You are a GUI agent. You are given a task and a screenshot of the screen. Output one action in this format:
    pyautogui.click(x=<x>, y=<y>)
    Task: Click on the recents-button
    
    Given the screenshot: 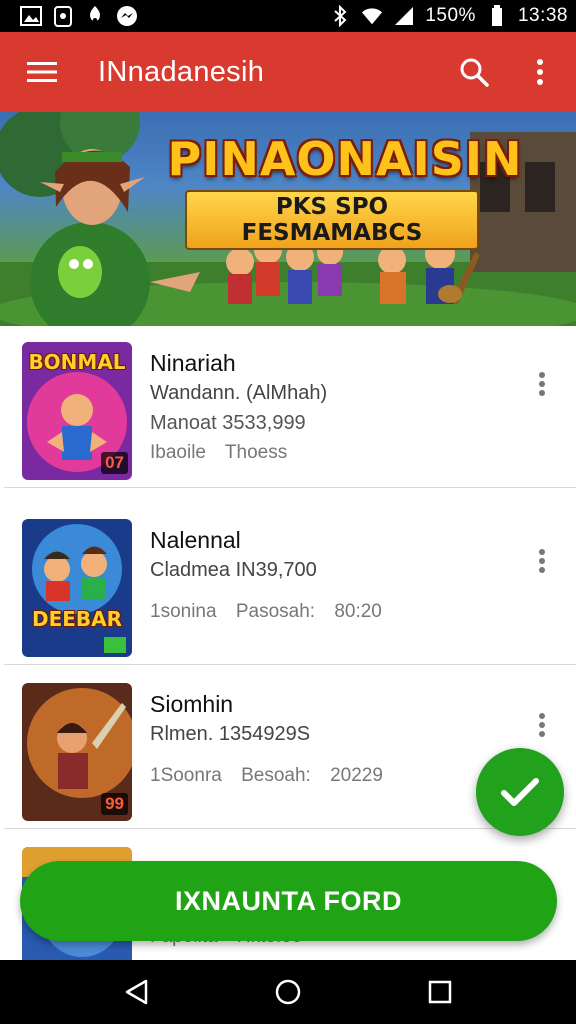 What is the action you would take?
    pyautogui.click(x=440, y=992)
    